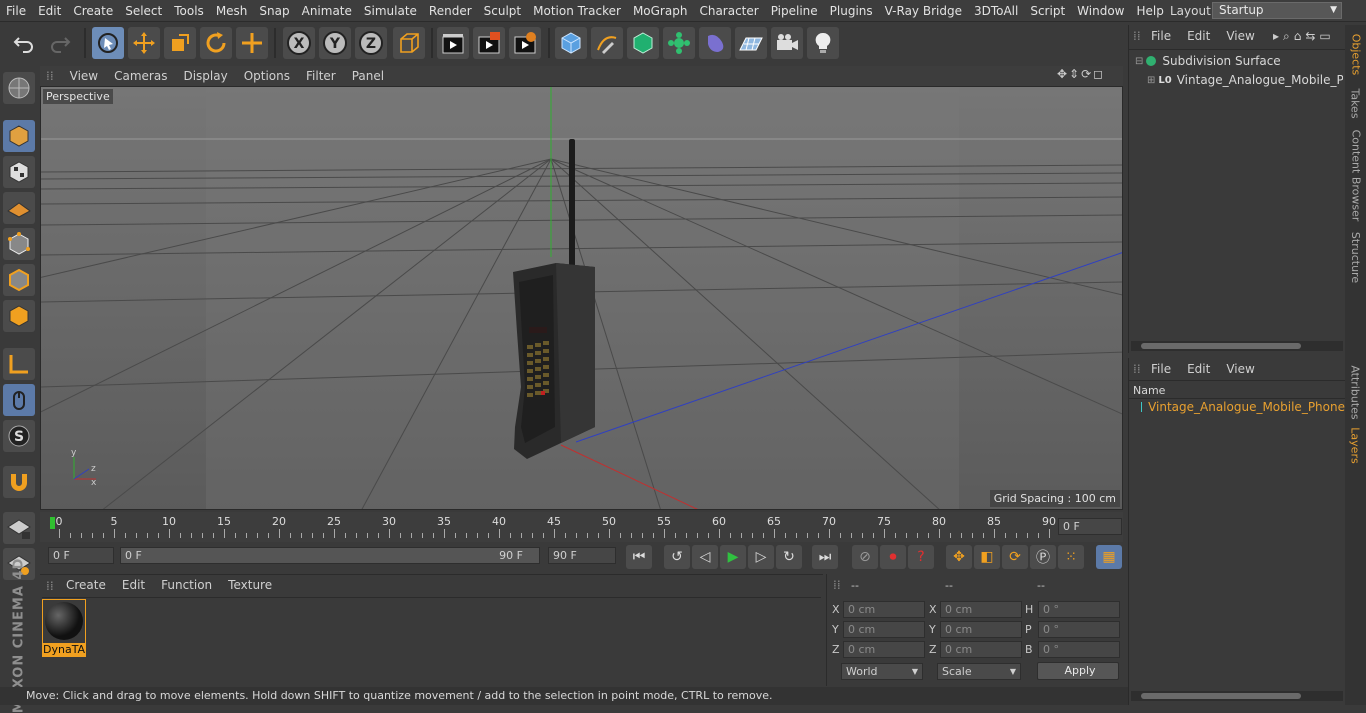 This screenshot has width=1366, height=713. What do you see at coordinates (581, 527) in the screenshot?
I see `timeline-ruler: 0 5 10 15 20 25 30 35 40 45 50 55 60 65 70 75 80 85 90 0 F` at bounding box center [581, 527].